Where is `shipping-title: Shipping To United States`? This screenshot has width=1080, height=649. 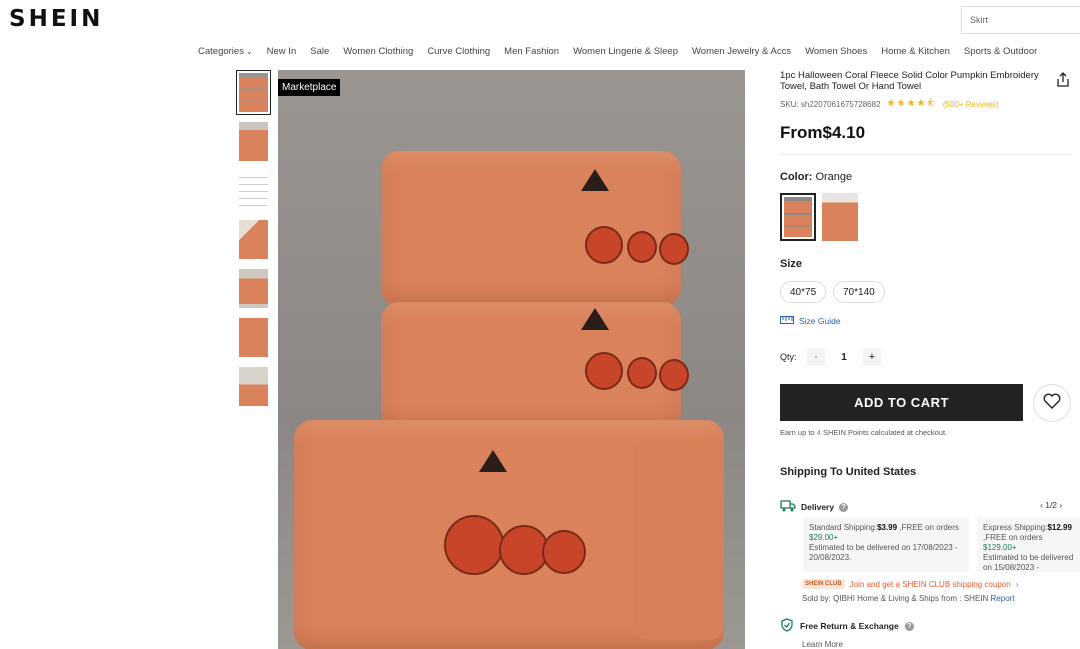 shipping-title: Shipping To United States is located at coordinates (848, 472).